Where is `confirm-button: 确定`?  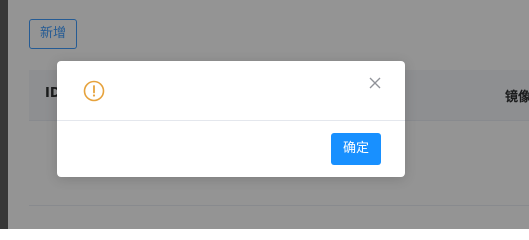 confirm-button: 确定 is located at coordinates (356, 149).